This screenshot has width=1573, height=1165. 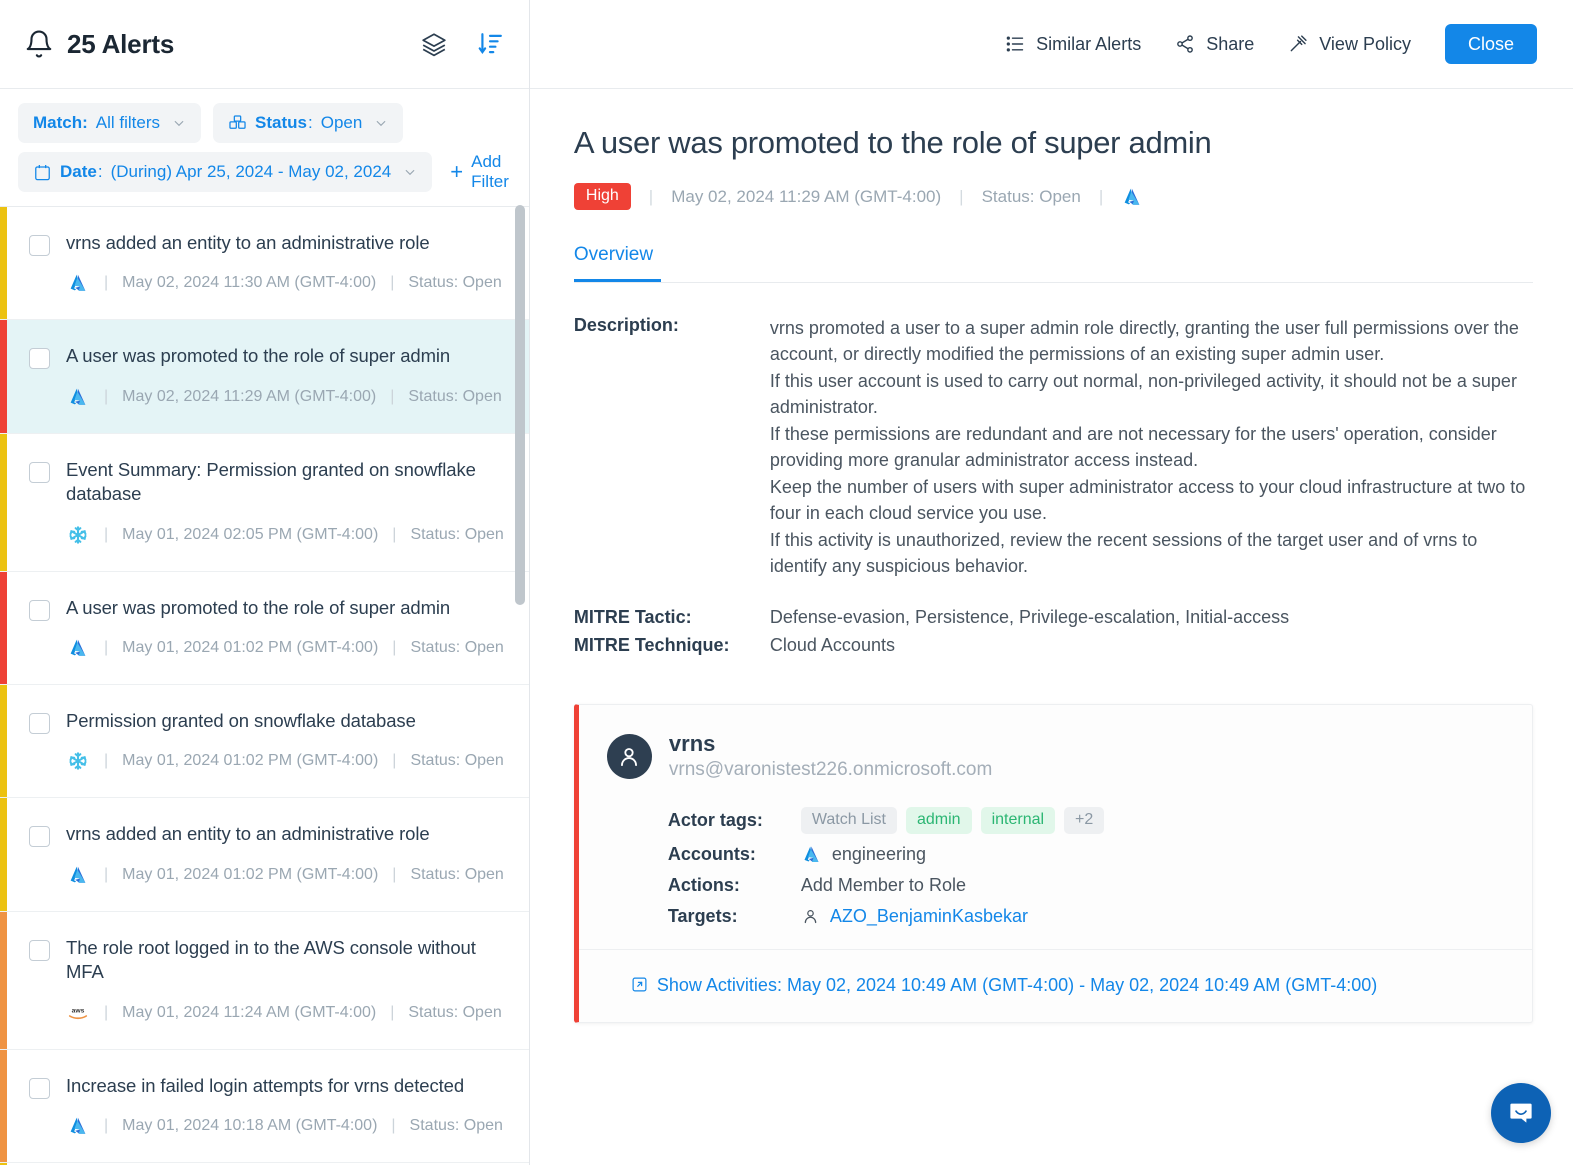 I want to click on filter-chip-status: Status: Open, so click(x=308, y=123).